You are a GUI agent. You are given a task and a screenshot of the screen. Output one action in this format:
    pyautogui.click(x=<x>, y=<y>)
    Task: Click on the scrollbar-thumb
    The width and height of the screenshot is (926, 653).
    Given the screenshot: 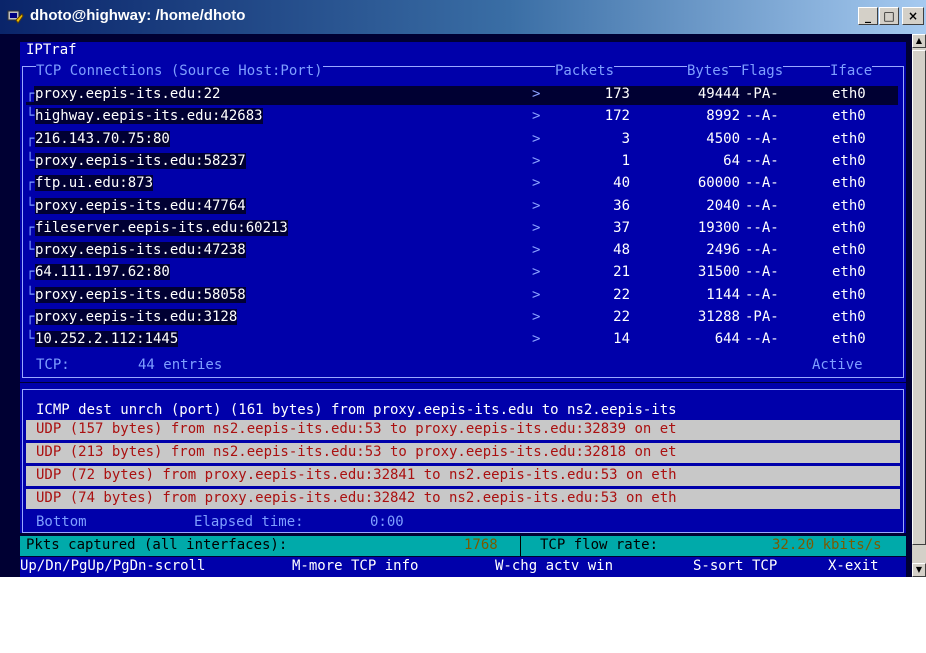 What is the action you would take?
    pyautogui.click(x=919, y=297)
    